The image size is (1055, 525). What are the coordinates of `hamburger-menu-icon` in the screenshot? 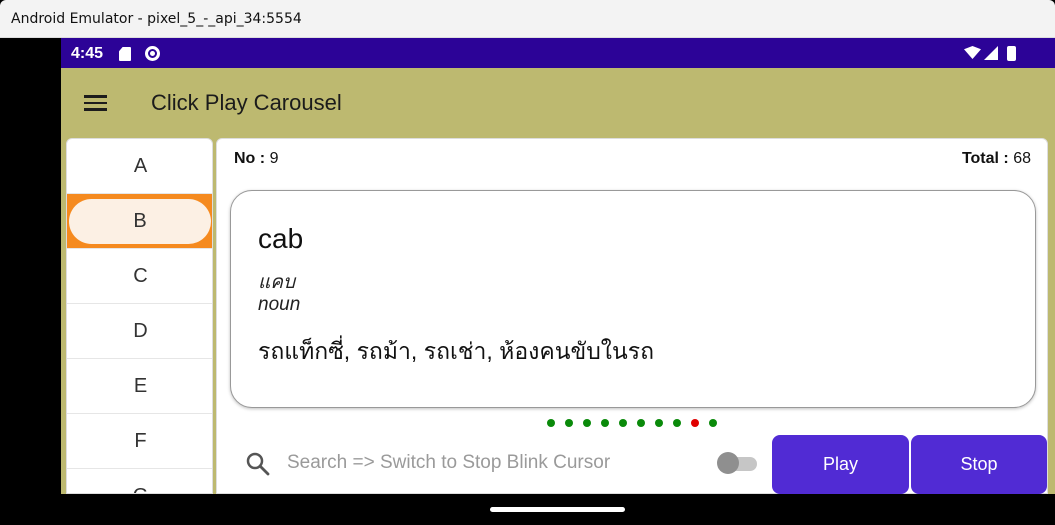 It's located at (95, 103).